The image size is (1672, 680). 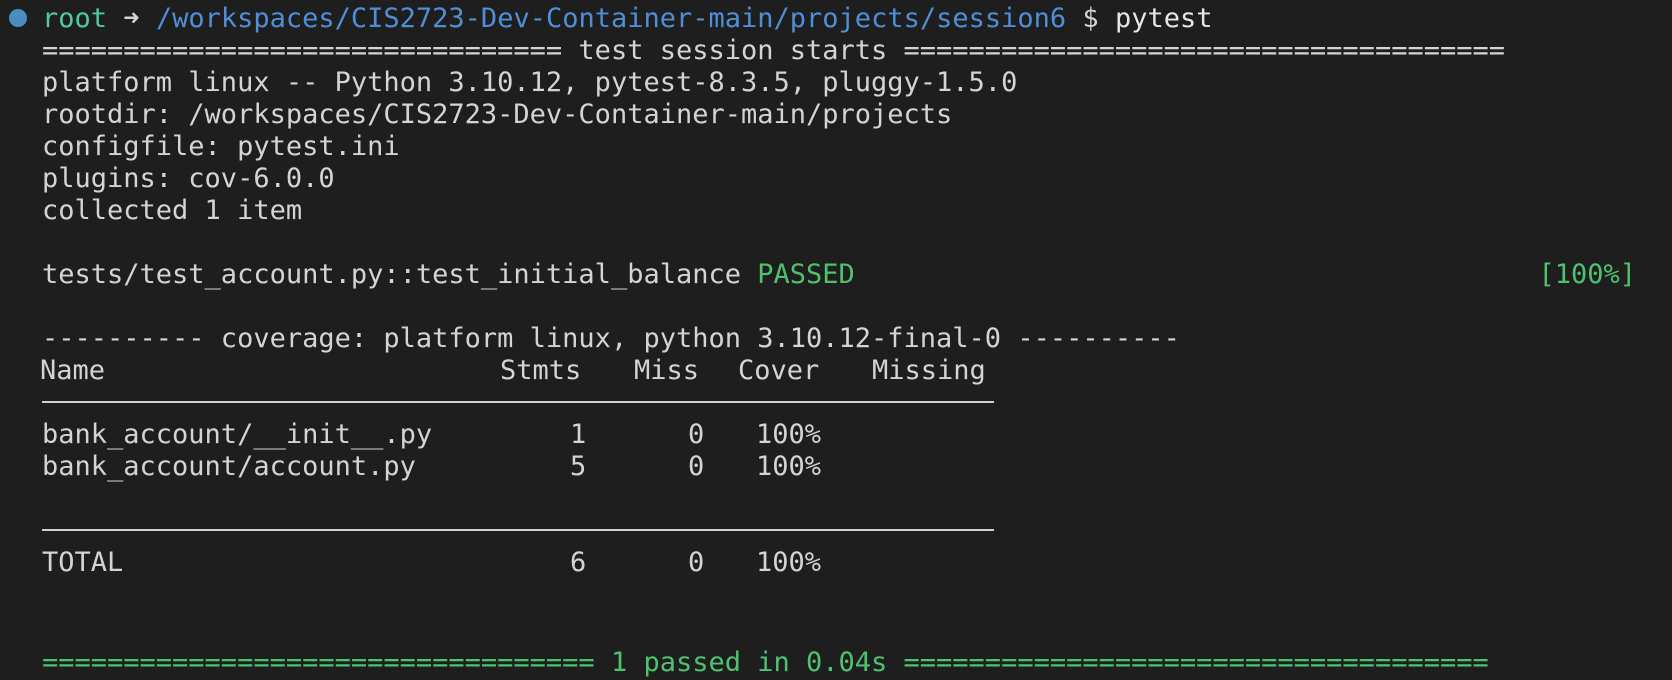 I want to click on row-name: bank_account/__init__.py, so click(x=237, y=434).